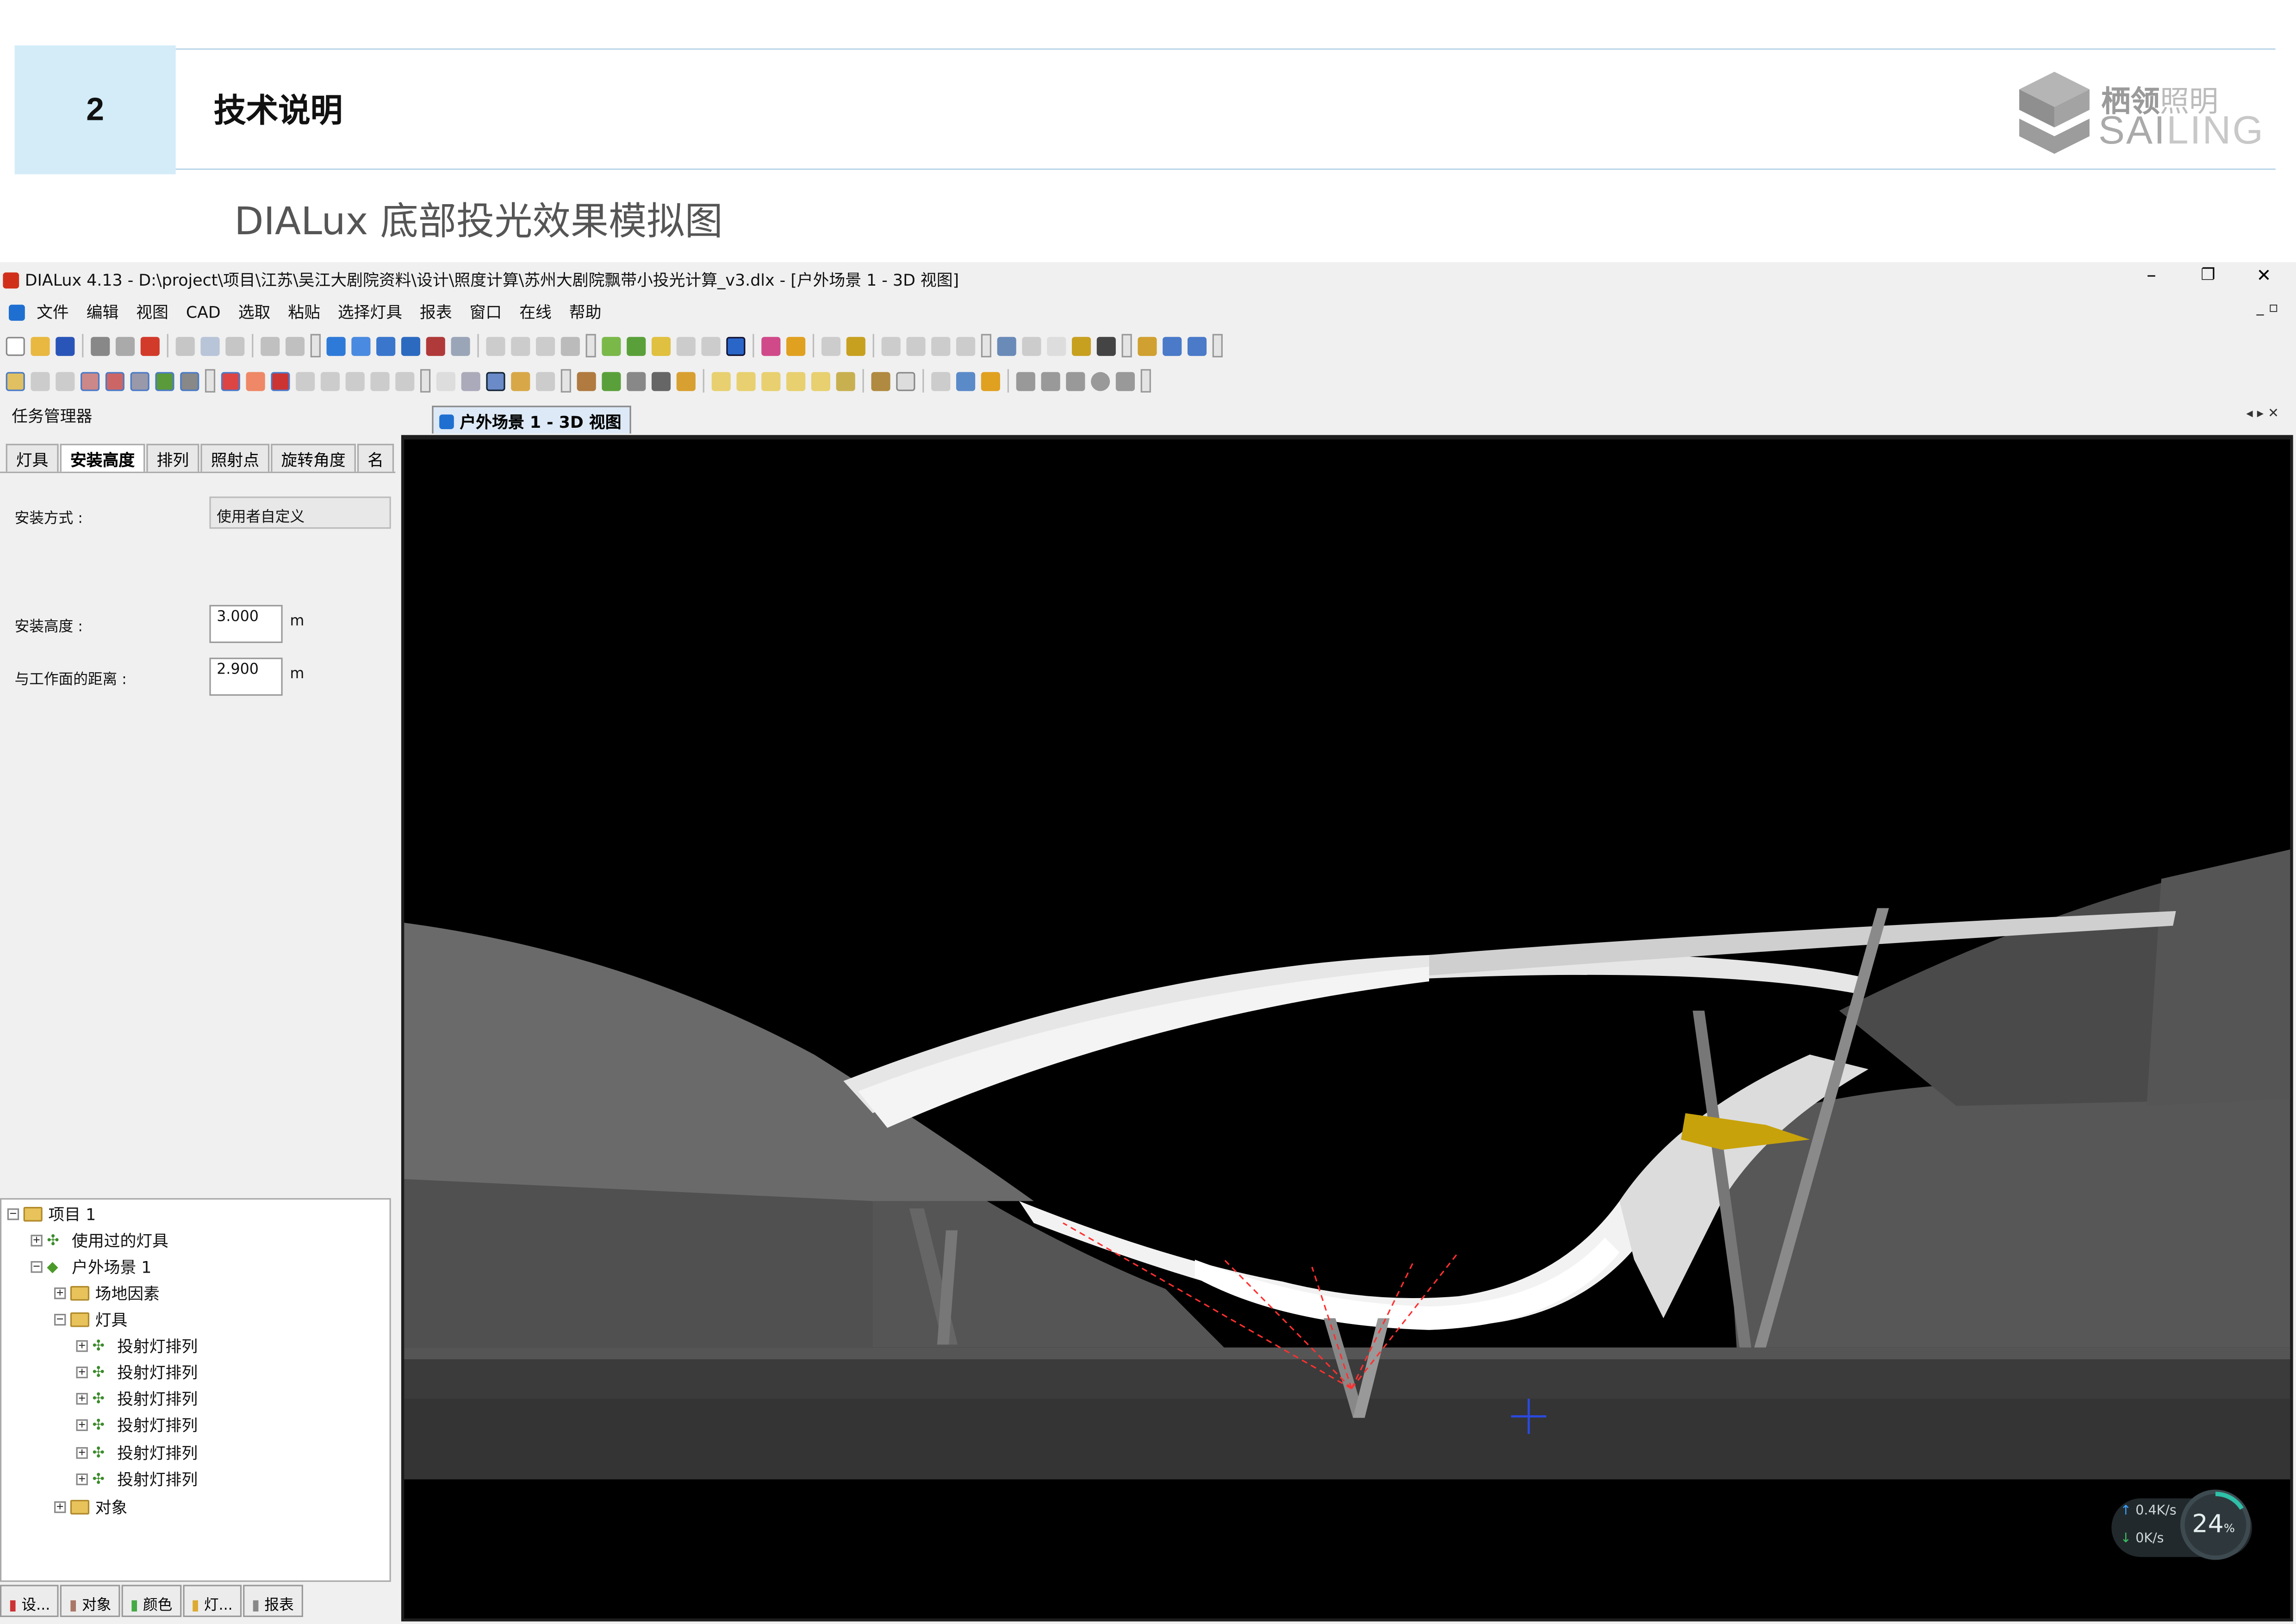 The image size is (2296, 1624). What do you see at coordinates (100, 346) in the screenshot?
I see `print-icon` at bounding box center [100, 346].